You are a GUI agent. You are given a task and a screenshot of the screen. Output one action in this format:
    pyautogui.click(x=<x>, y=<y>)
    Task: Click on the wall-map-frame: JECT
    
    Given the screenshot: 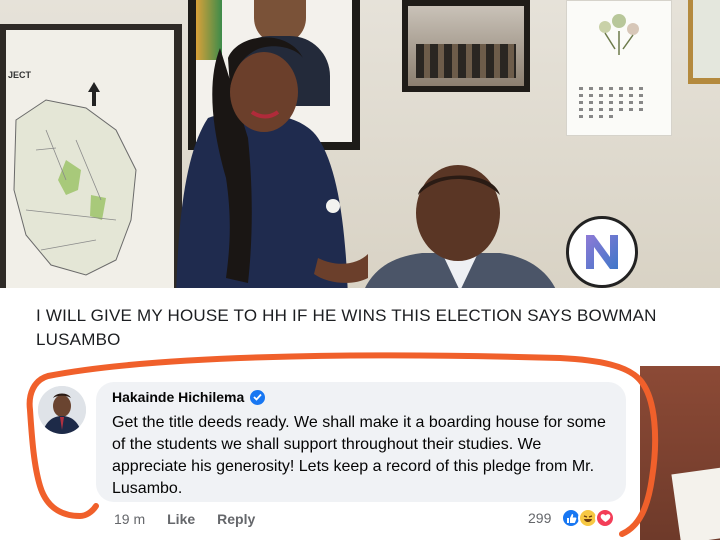 What is the action you would take?
    pyautogui.click(x=91, y=174)
    